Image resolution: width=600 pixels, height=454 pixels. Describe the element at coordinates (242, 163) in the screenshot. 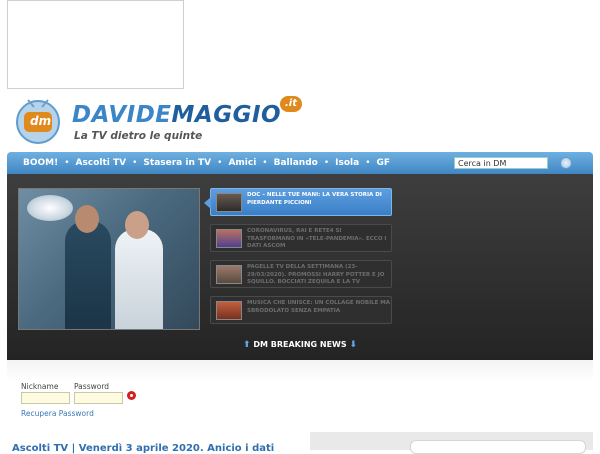

I see `nav-item-amici: Amici` at that location.